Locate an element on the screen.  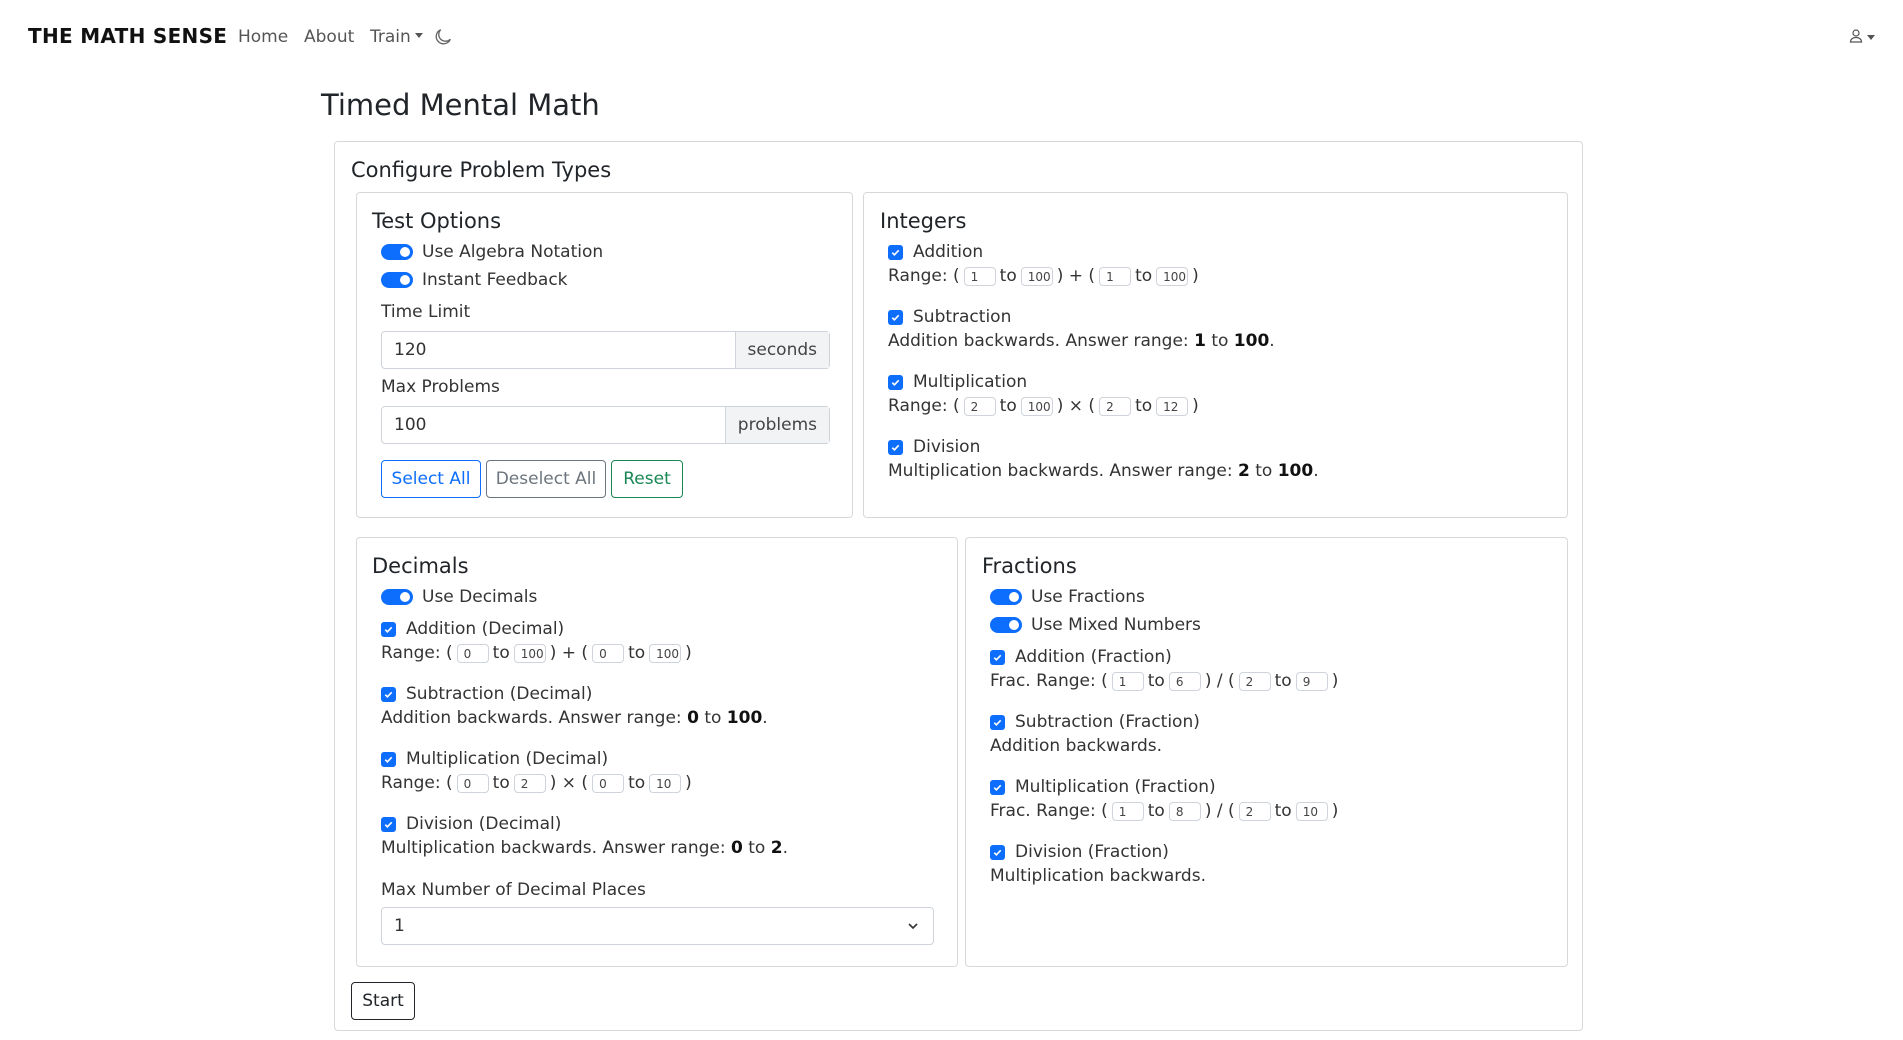
nav-about: About is located at coordinates (329, 37).